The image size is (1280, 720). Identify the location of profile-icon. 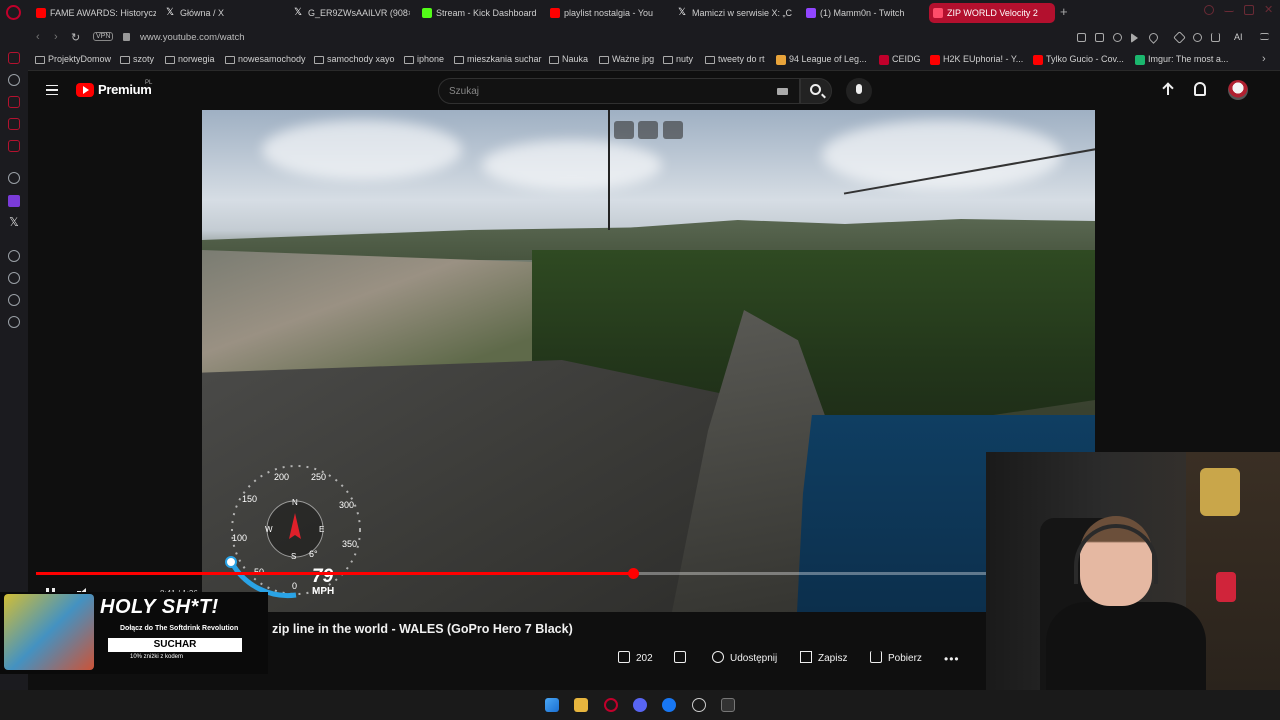
(1197, 37).